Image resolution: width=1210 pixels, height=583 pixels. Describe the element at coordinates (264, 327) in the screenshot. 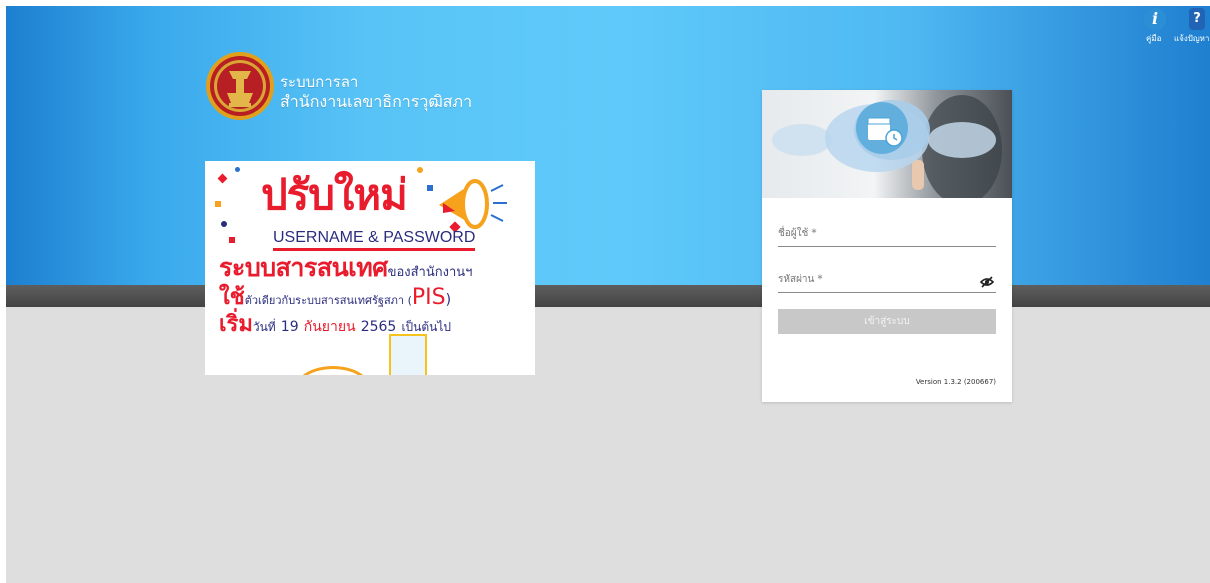

I see `banner-start-small: วันที่` at that location.